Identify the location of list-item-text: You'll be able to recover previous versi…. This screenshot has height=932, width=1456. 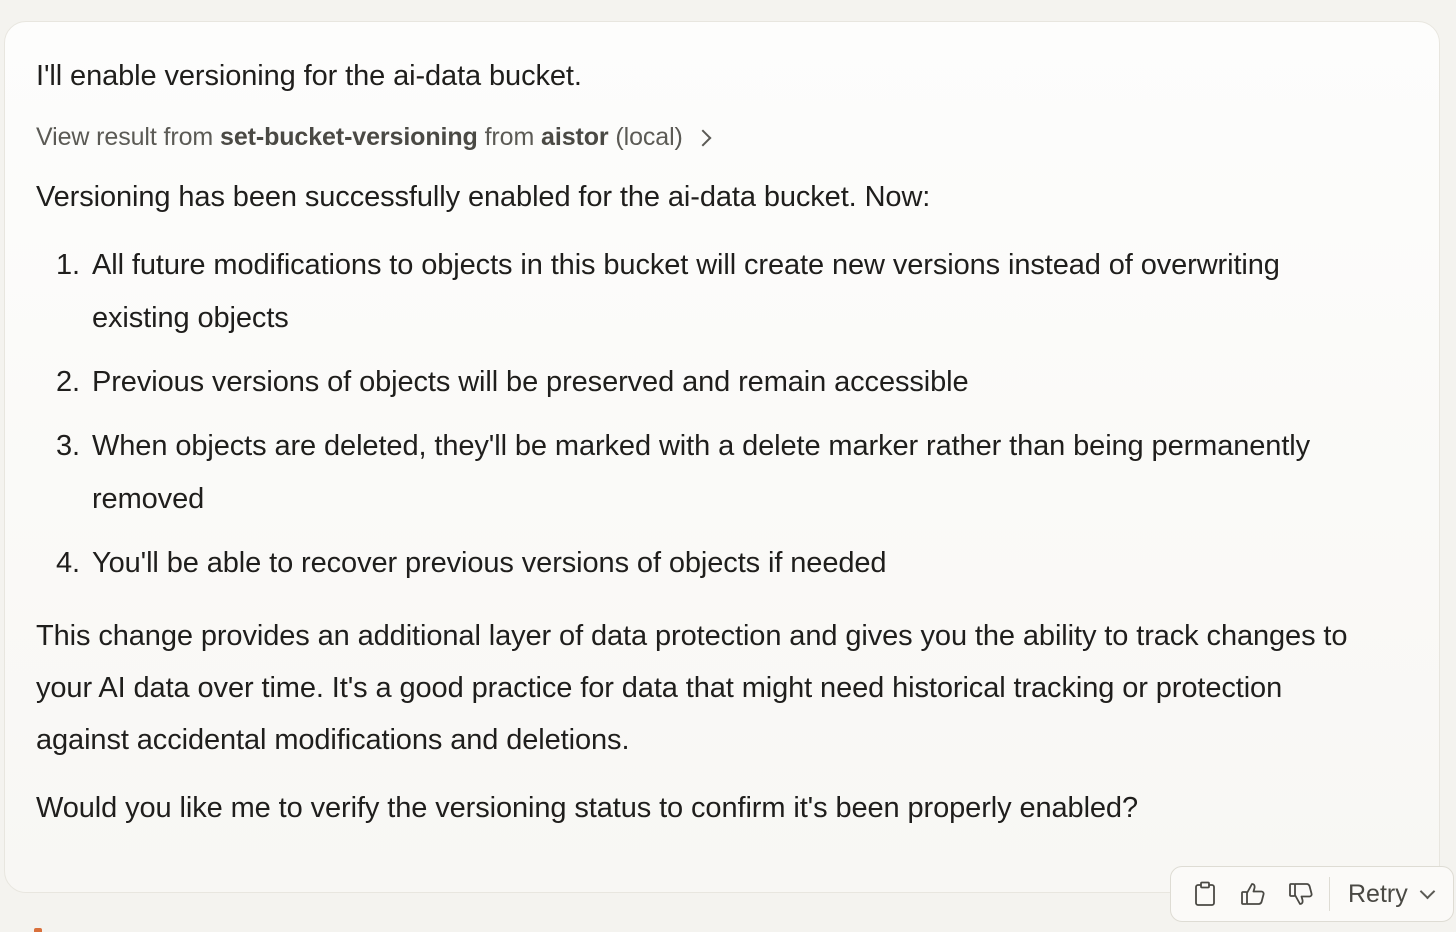
(489, 563).